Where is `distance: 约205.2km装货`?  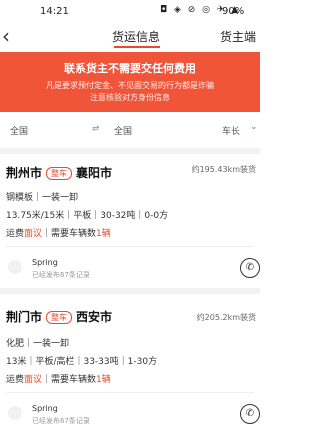 distance: 约205.2km装货 is located at coordinates (226, 317).